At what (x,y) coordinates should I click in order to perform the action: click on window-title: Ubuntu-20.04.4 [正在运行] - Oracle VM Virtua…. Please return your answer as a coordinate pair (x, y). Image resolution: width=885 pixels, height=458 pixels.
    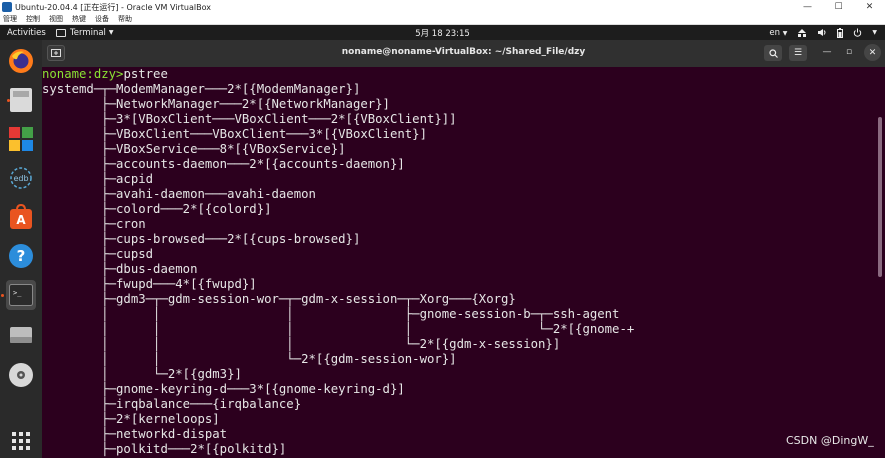
    Looking at the image, I should click on (113, 7).